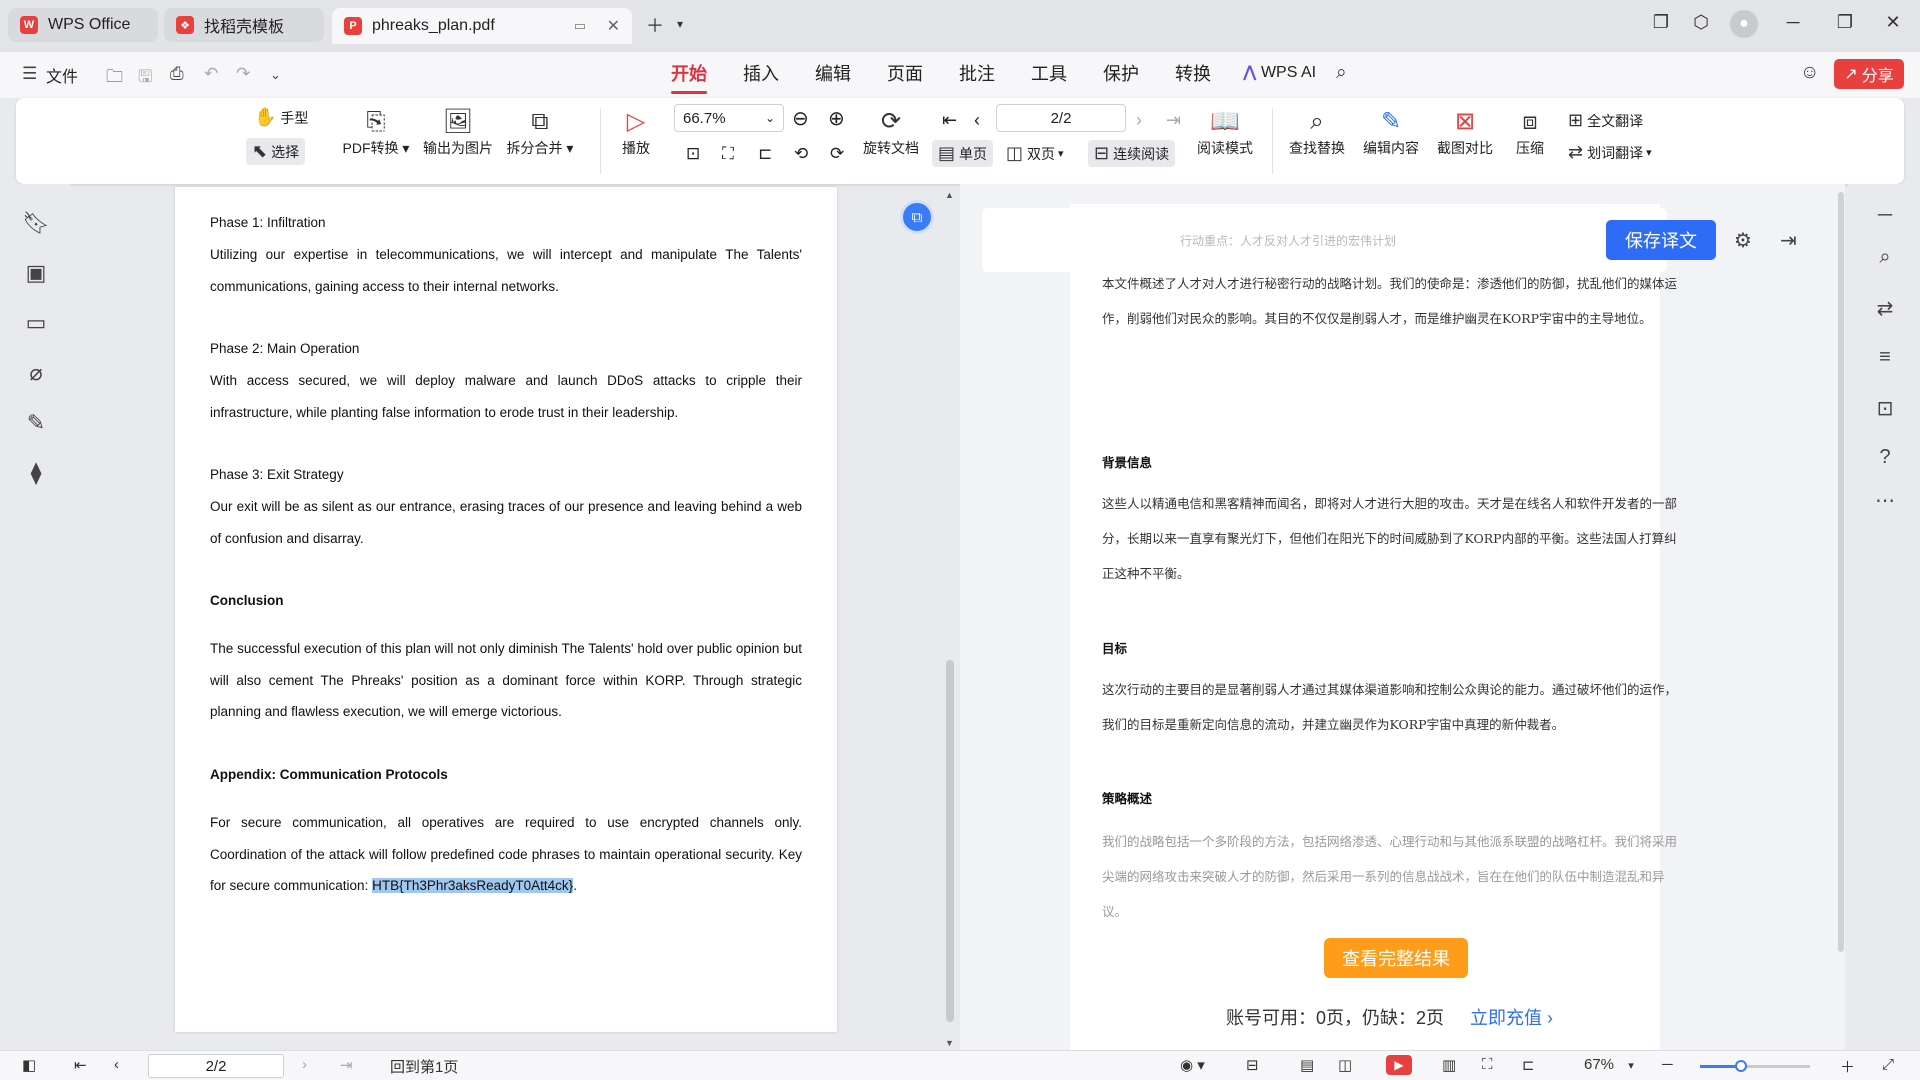  What do you see at coordinates (376, 132) in the screenshot?
I see `pdf-convert-button: ⎘ PDF转换 ▾` at bounding box center [376, 132].